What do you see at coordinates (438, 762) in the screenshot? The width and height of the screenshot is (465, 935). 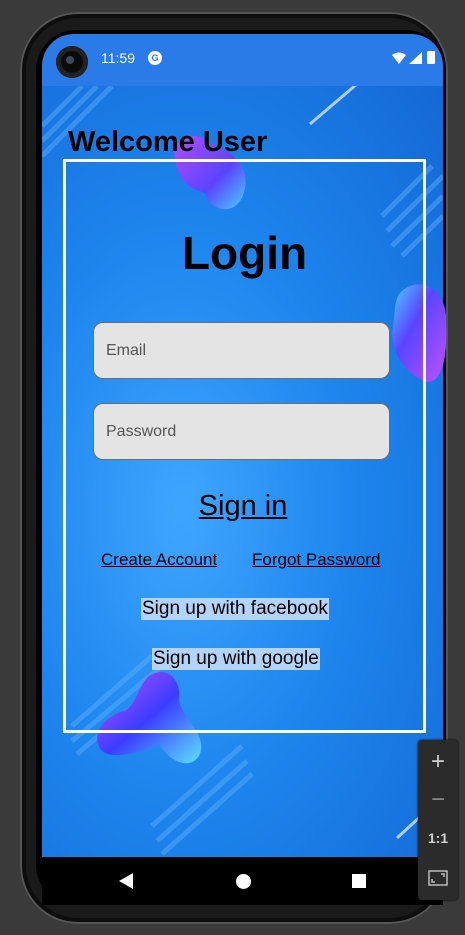 I see `zoom-in-button: +` at bounding box center [438, 762].